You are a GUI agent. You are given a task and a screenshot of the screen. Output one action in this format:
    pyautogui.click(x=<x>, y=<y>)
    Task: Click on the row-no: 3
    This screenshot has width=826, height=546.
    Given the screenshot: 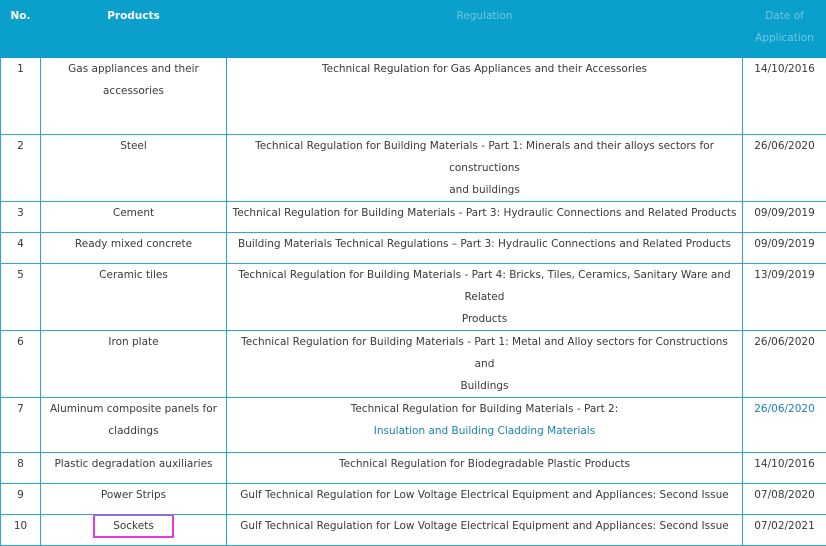 What is the action you would take?
    pyautogui.click(x=21, y=217)
    